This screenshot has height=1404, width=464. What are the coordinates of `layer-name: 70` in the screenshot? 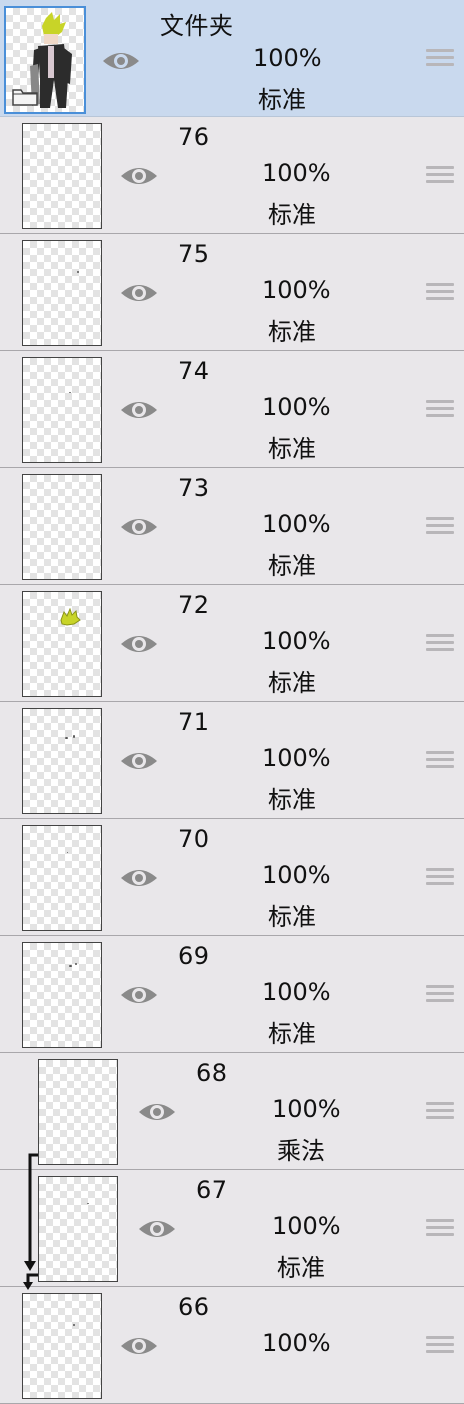 It's located at (194, 839).